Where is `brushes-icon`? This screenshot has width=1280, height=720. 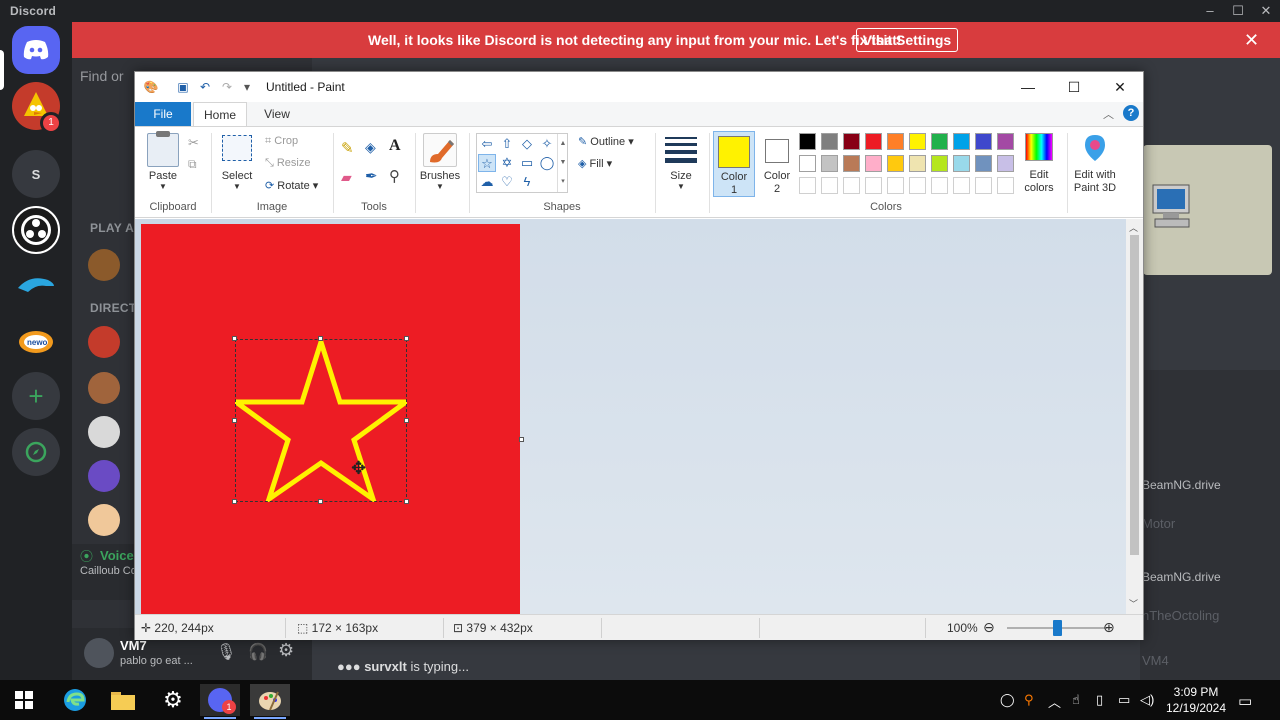
brushes-icon is located at coordinates (440, 150).